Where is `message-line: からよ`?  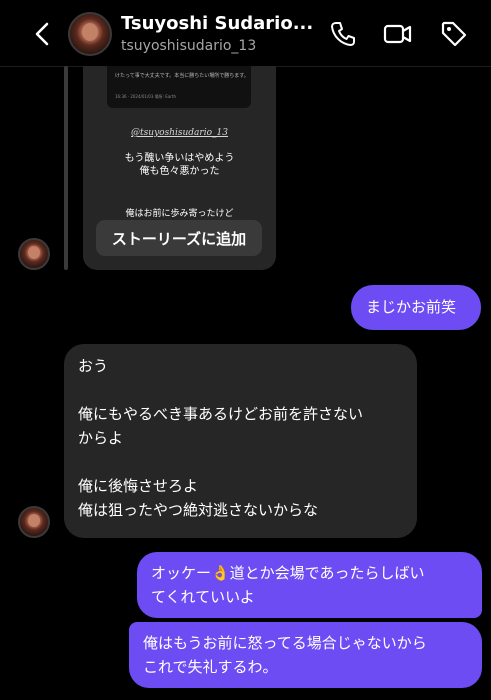 message-line: からよ is located at coordinates (101, 438).